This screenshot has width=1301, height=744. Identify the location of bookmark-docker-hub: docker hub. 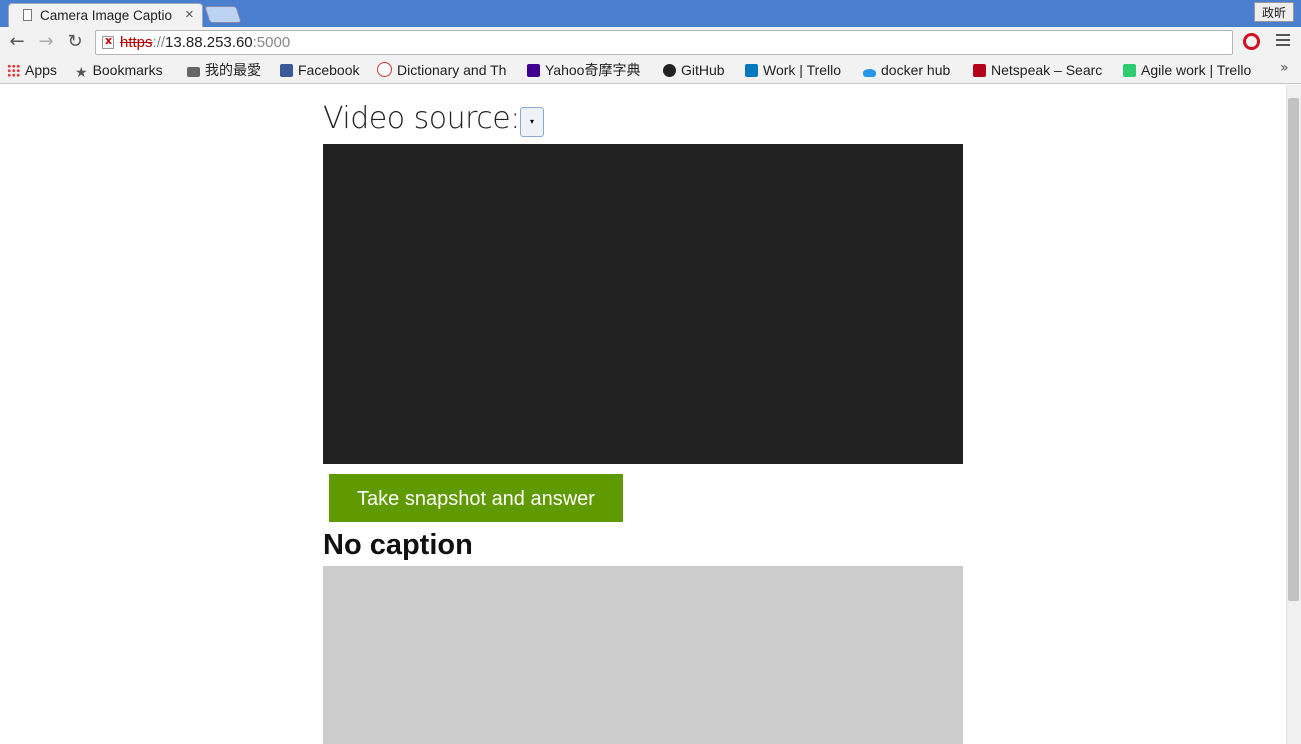
(906, 70).